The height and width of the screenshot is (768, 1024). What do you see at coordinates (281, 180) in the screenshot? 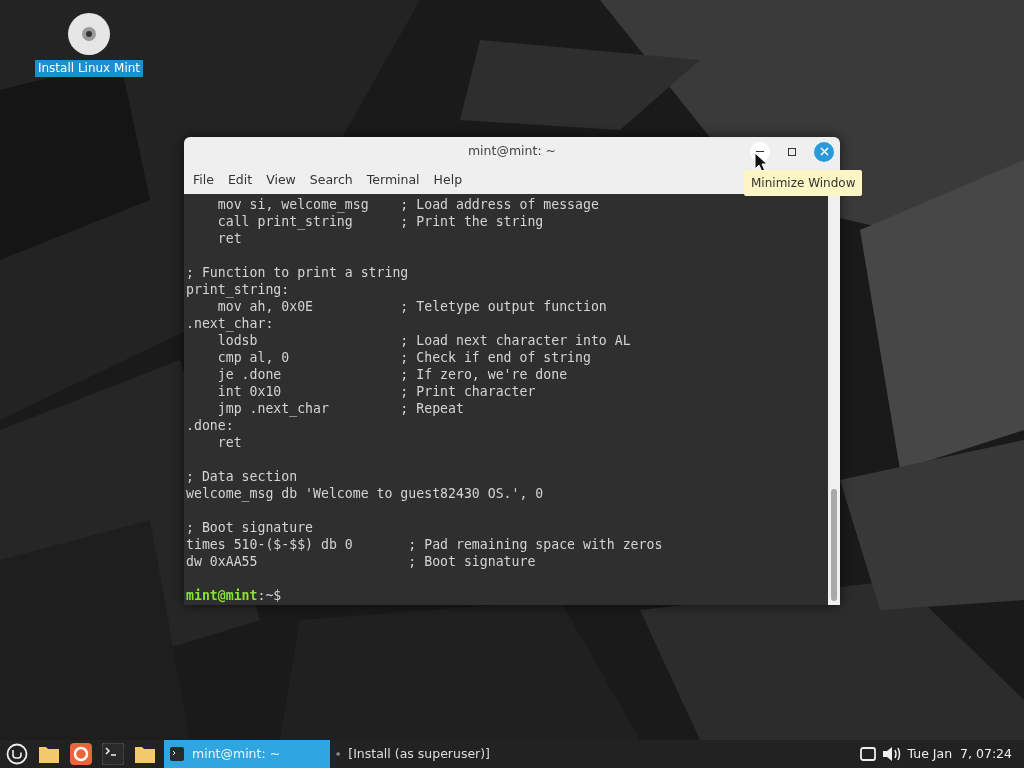
I see `menu-item: View` at bounding box center [281, 180].